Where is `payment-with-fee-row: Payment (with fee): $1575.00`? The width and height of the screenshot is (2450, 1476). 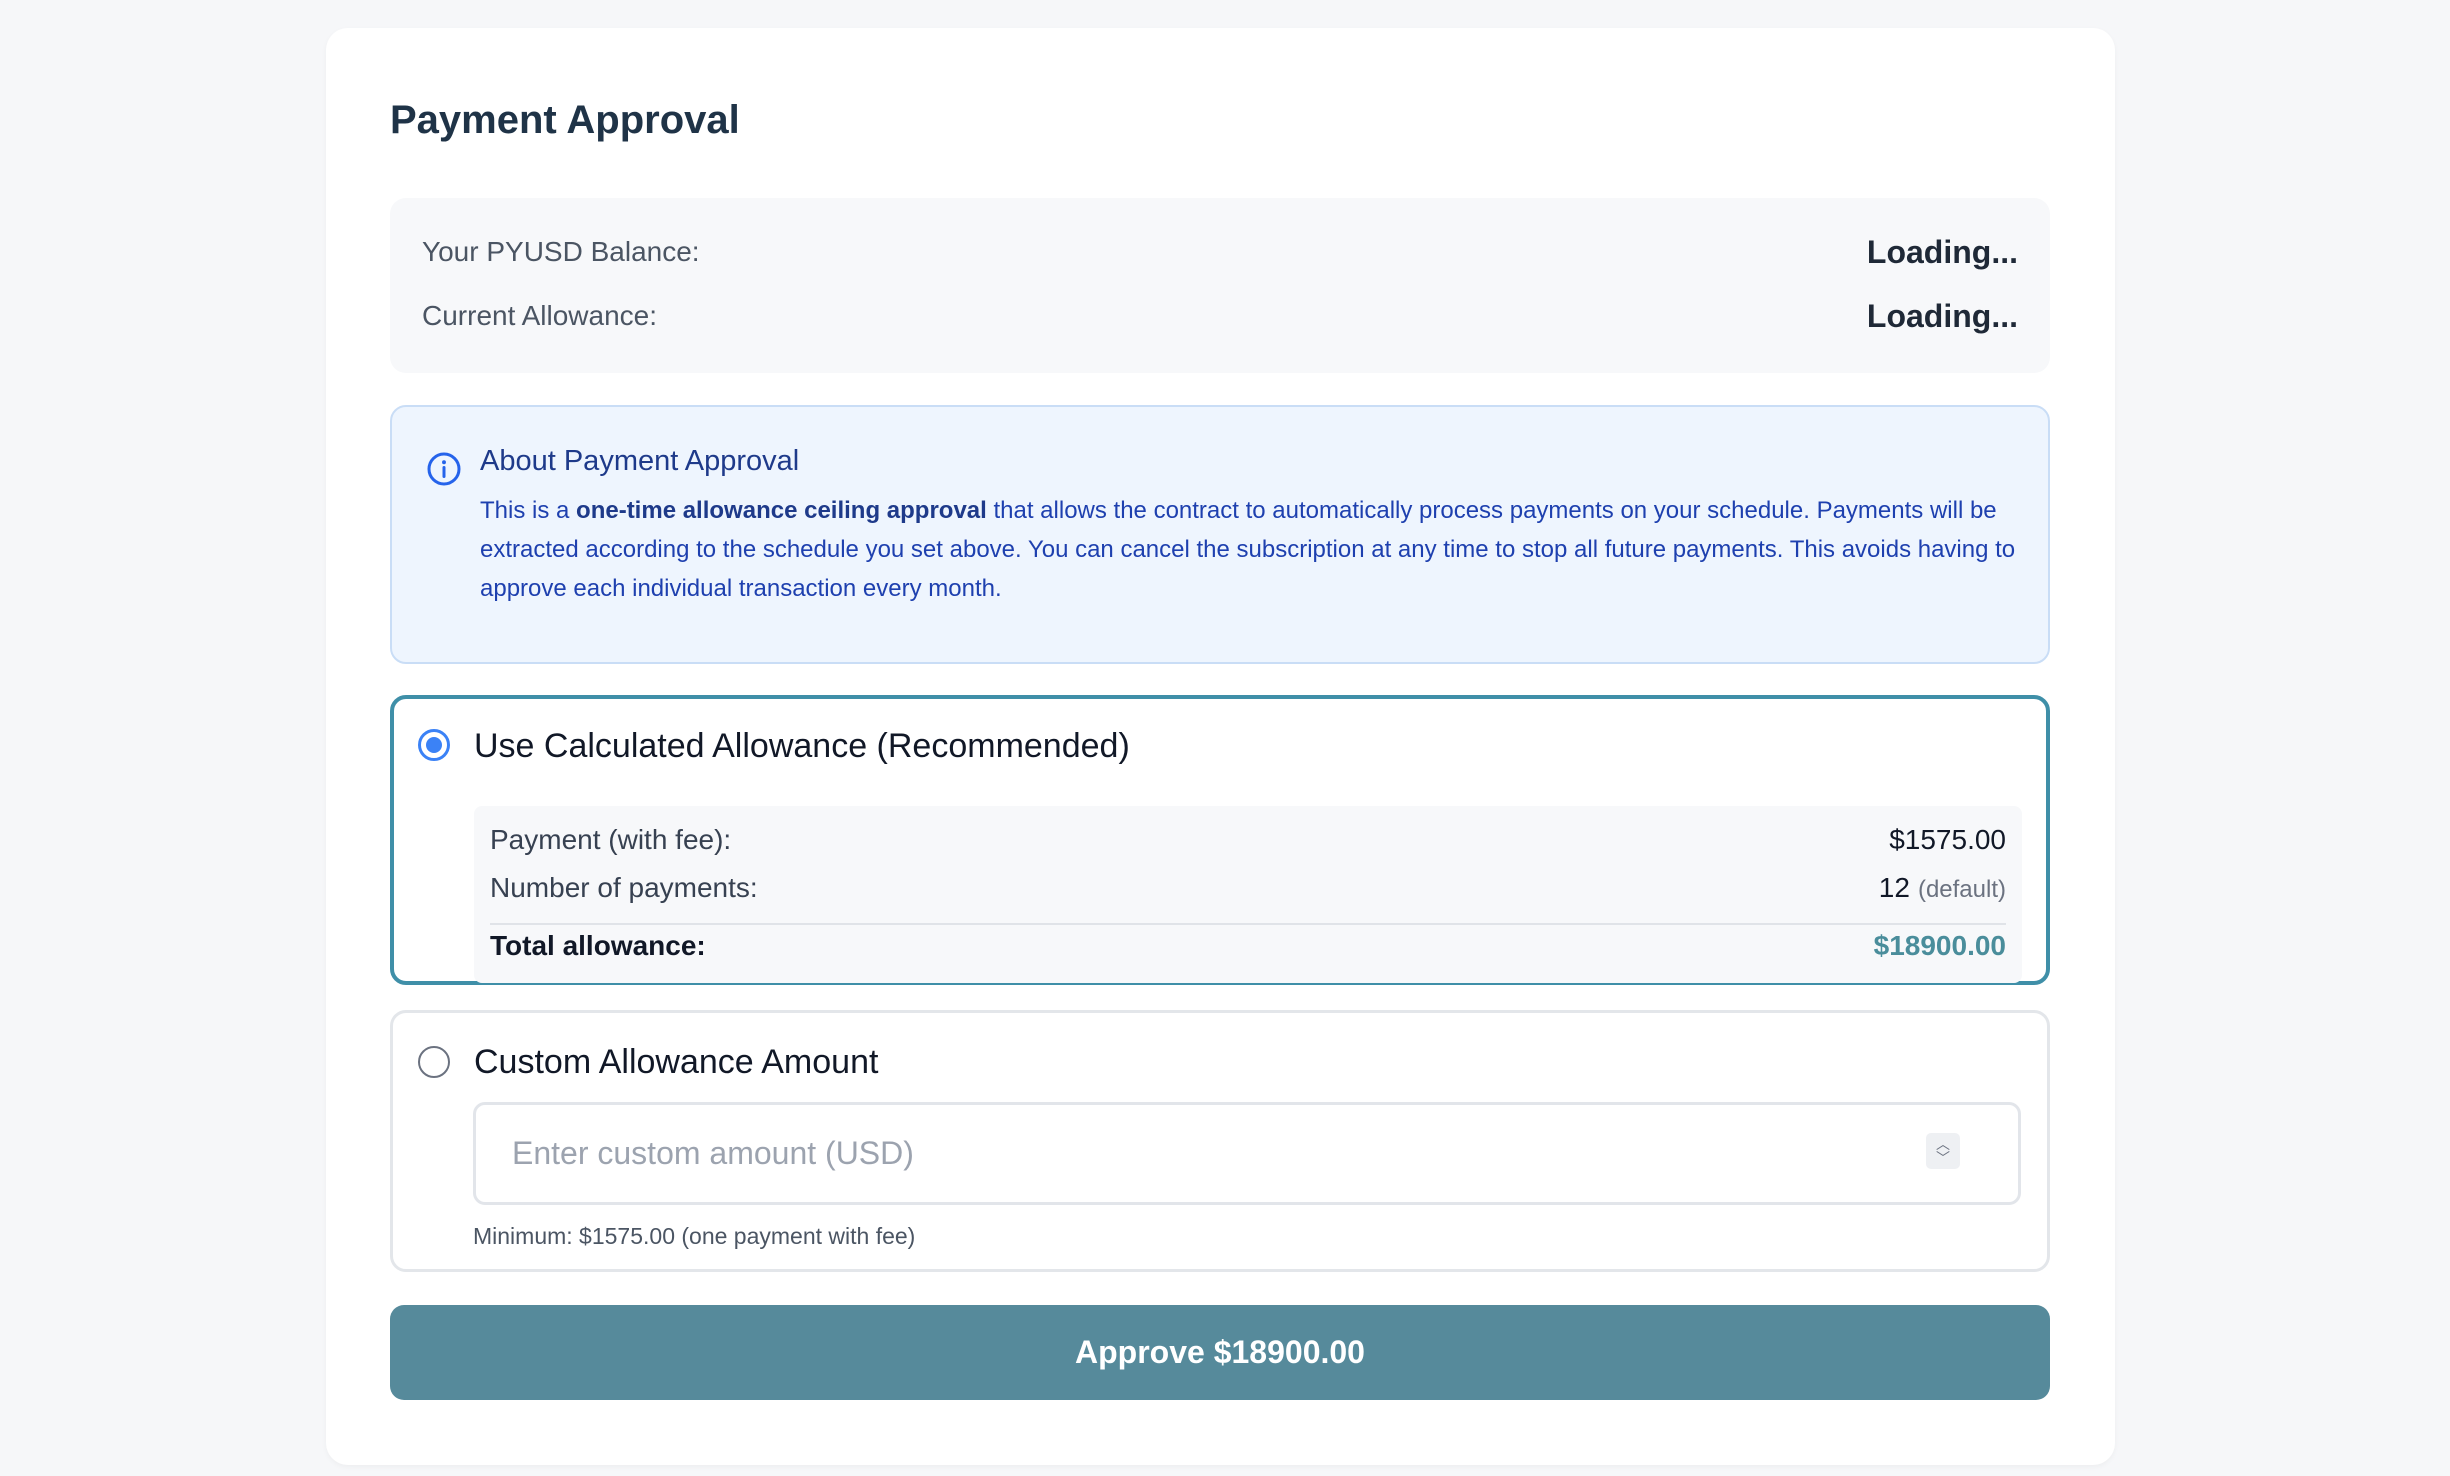
payment-with-fee-row: Payment (with fee): $1575.00 is located at coordinates (1248, 840).